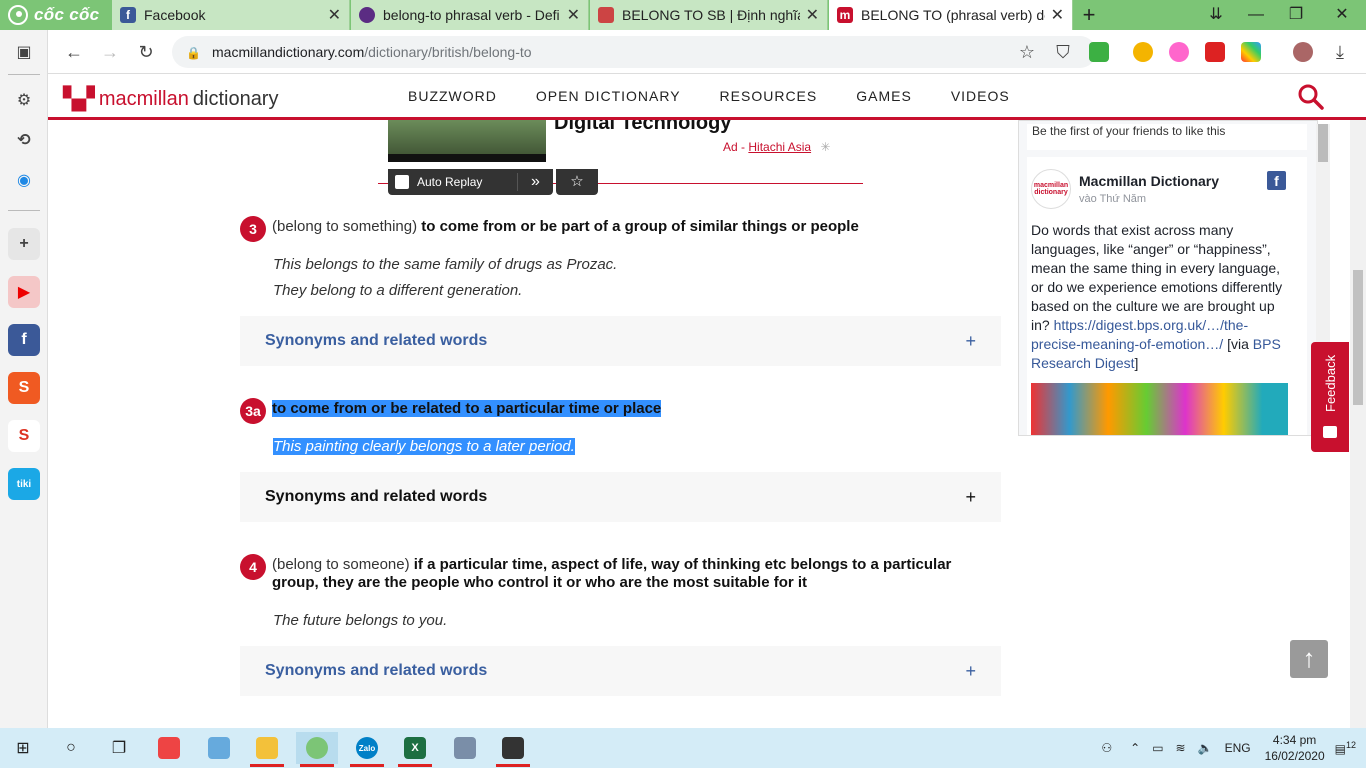 Image resolution: width=1366 pixels, height=768 pixels. What do you see at coordinates (24, 180) in the screenshot?
I see `messenger-icon: ◉` at bounding box center [24, 180].